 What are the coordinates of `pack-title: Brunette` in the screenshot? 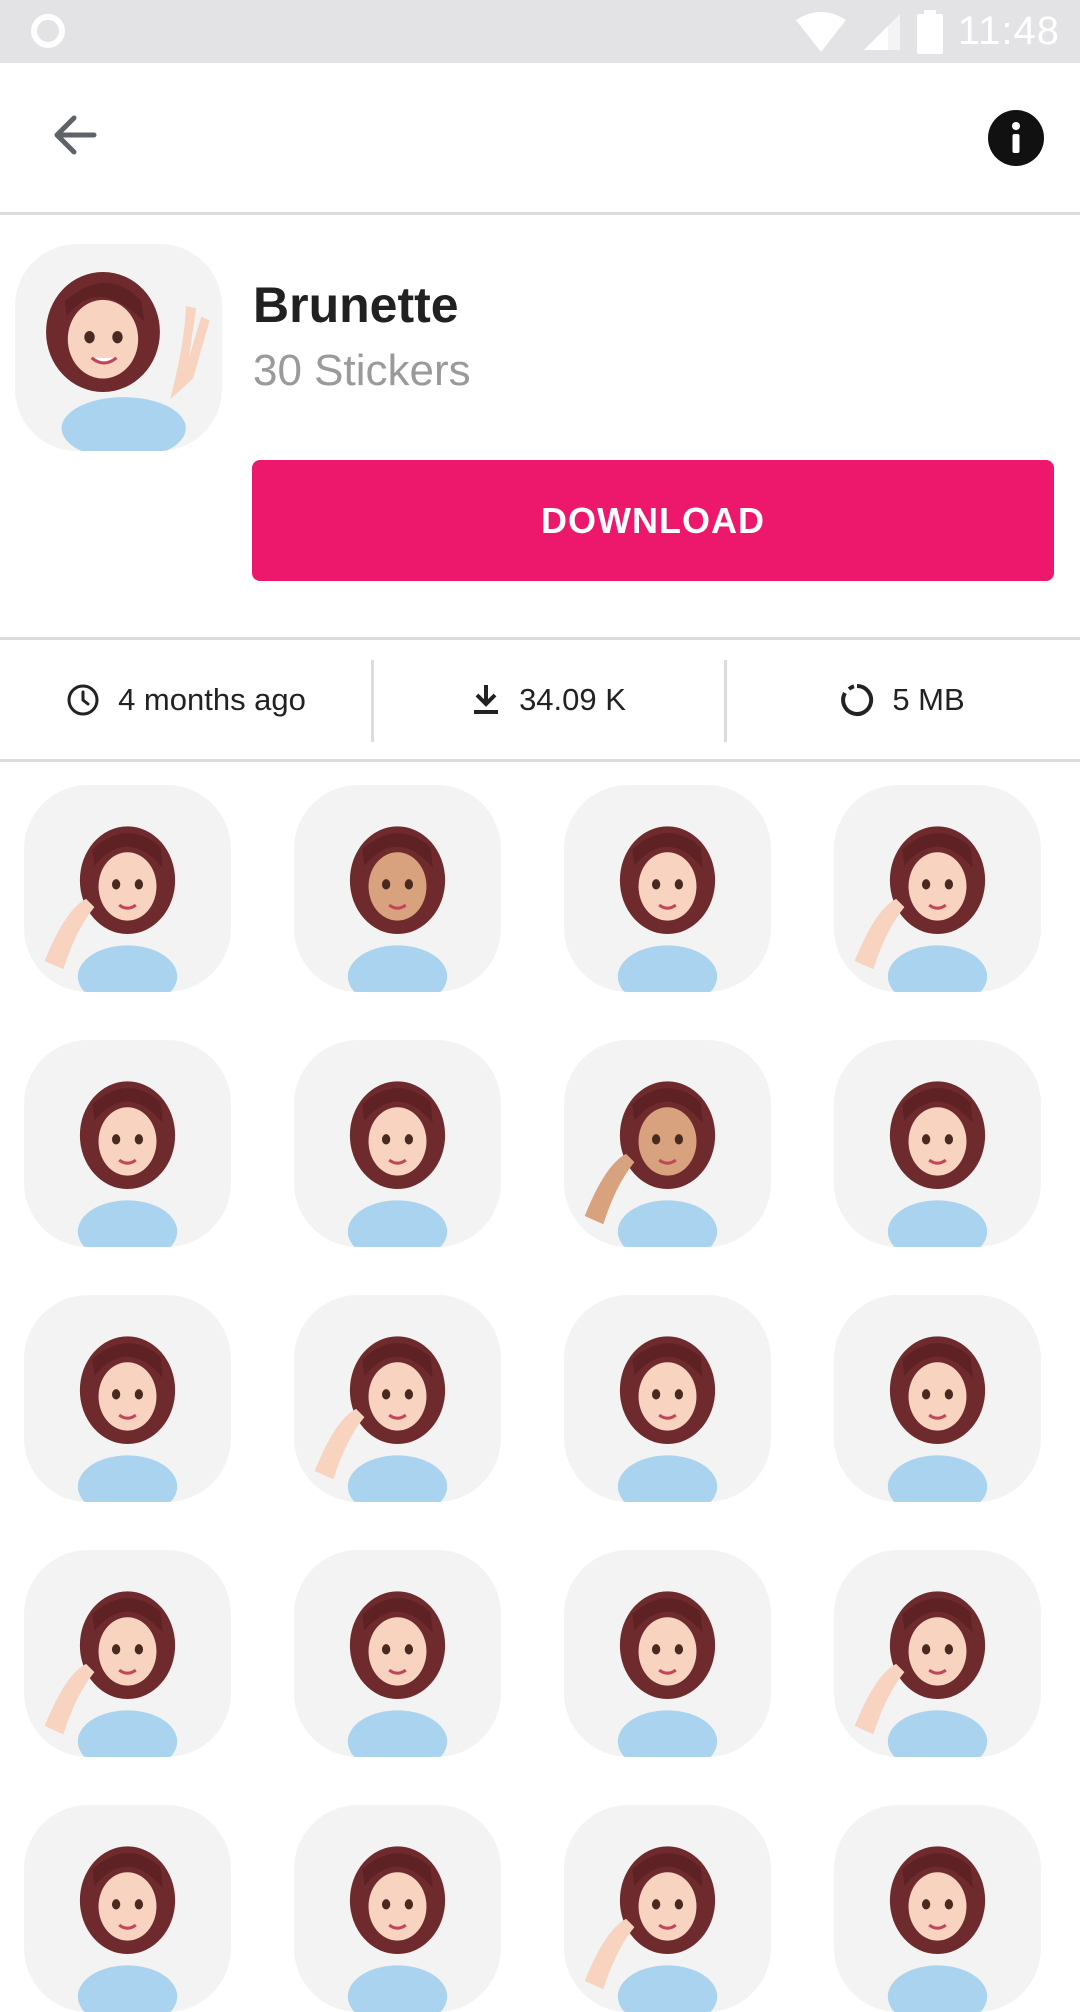 It's located at (356, 305).